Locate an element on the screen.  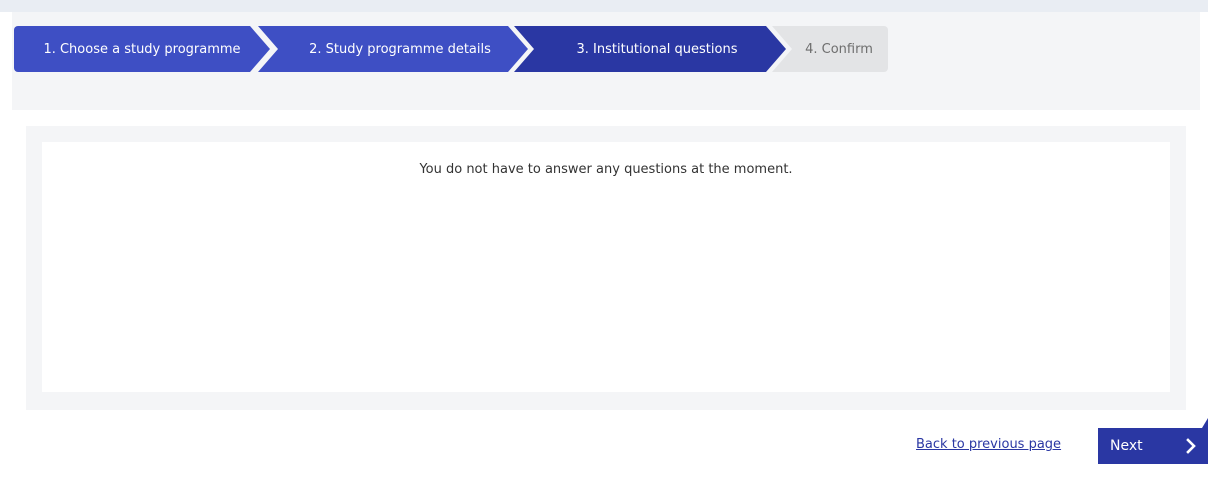
next-button: Next is located at coordinates (1153, 446).